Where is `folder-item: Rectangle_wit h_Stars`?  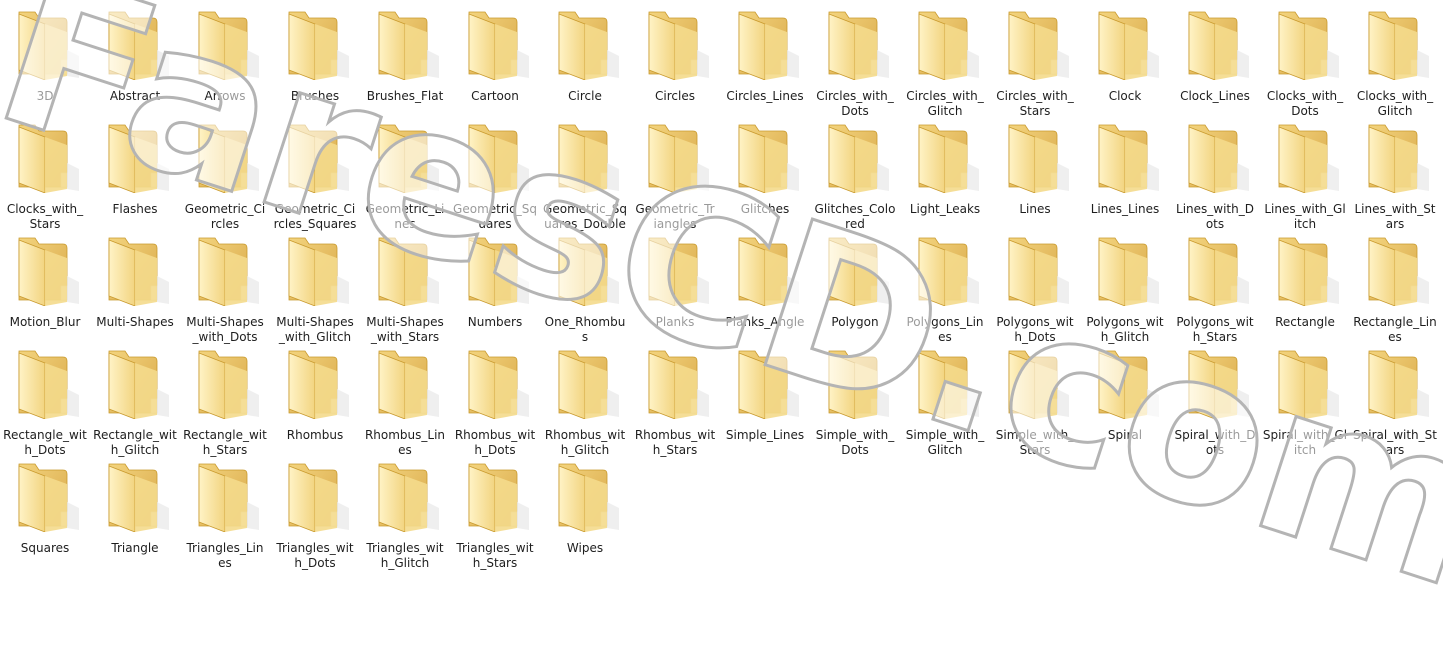 folder-item: Rectangle_wit h_Stars is located at coordinates (225, 398).